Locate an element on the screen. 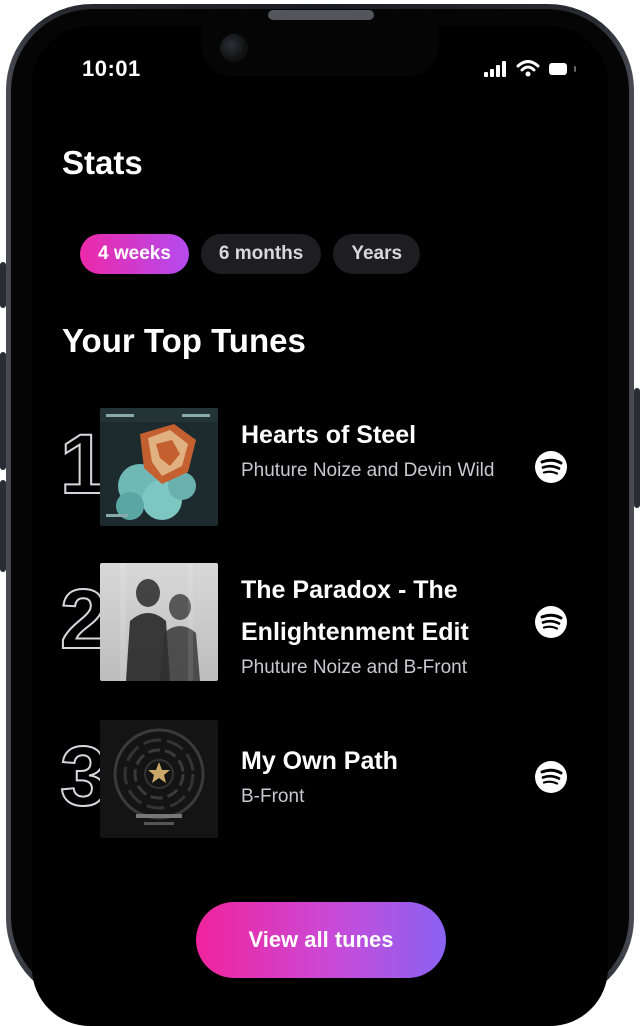 Image resolution: width=640 pixels, height=1026 pixels. tune-title: The Paradox - The Enlightenment Edit is located at coordinates (355, 611).